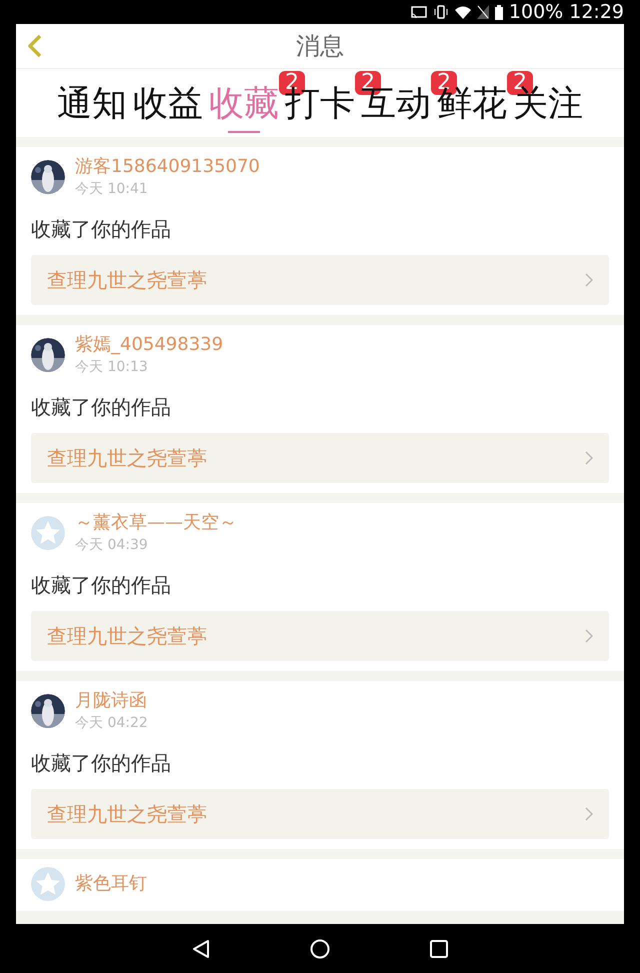 This screenshot has height=973, width=640. I want to click on no-signal-icon, so click(482, 12).